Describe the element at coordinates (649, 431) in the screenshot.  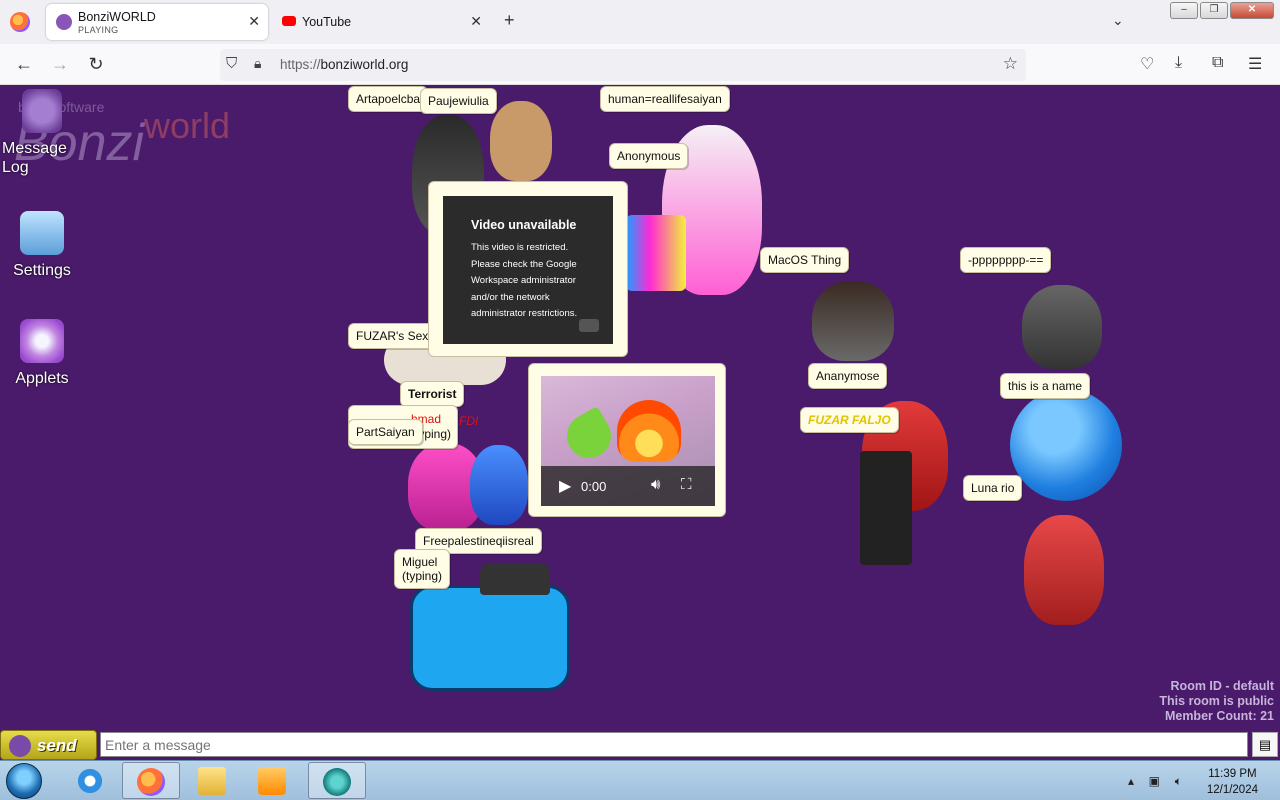
I see `fire-character-thumbnail` at that location.